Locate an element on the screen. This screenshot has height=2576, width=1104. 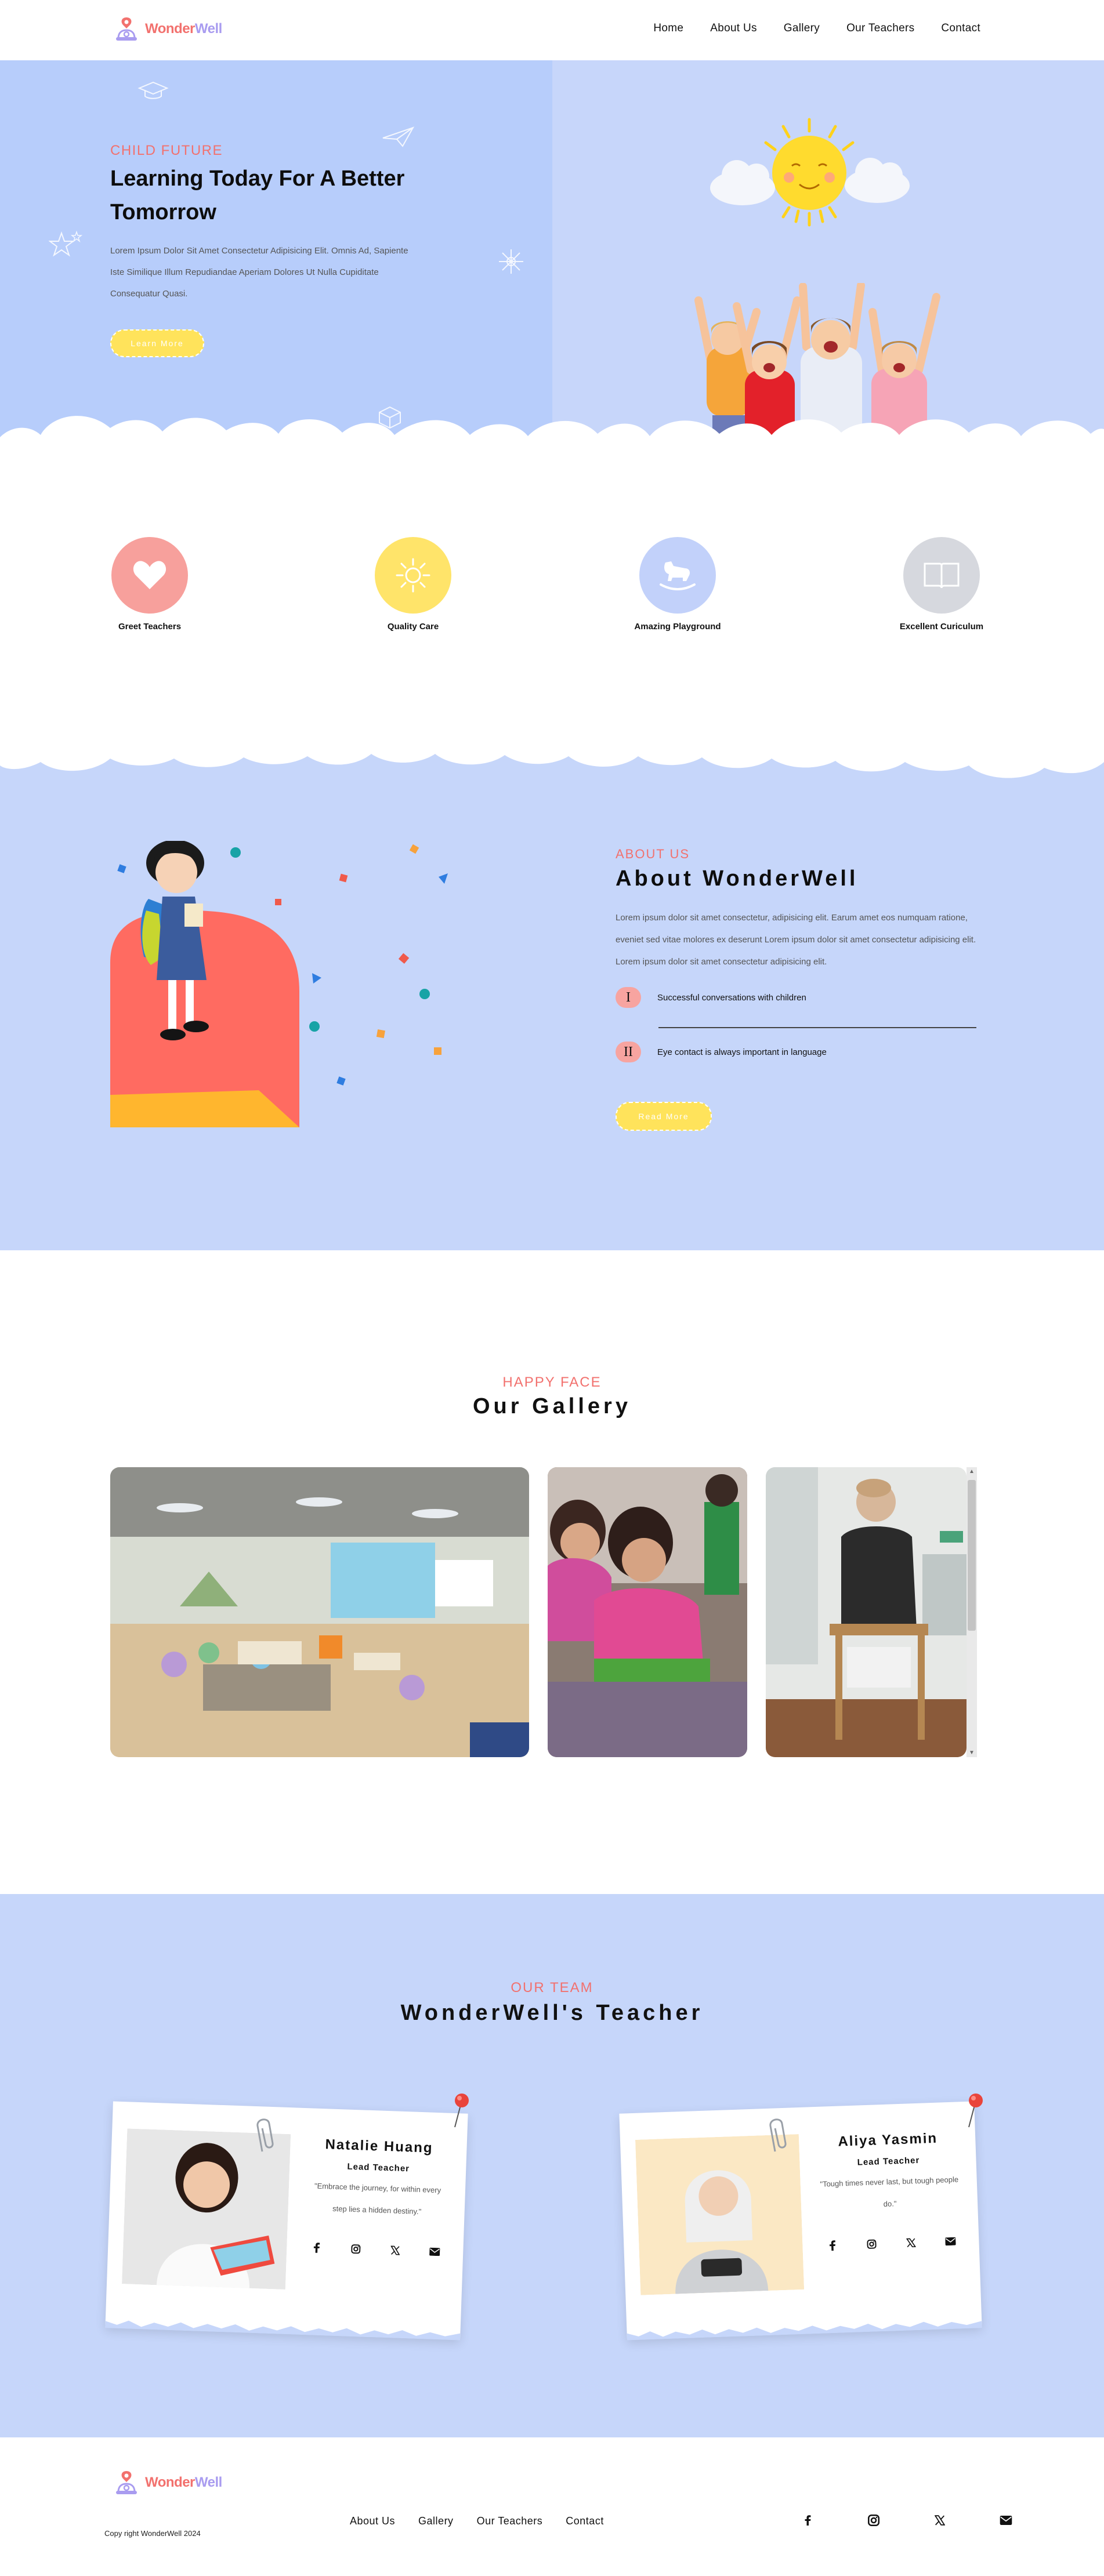
nav-our-teachers: Our Teachers is located at coordinates (880, 28).